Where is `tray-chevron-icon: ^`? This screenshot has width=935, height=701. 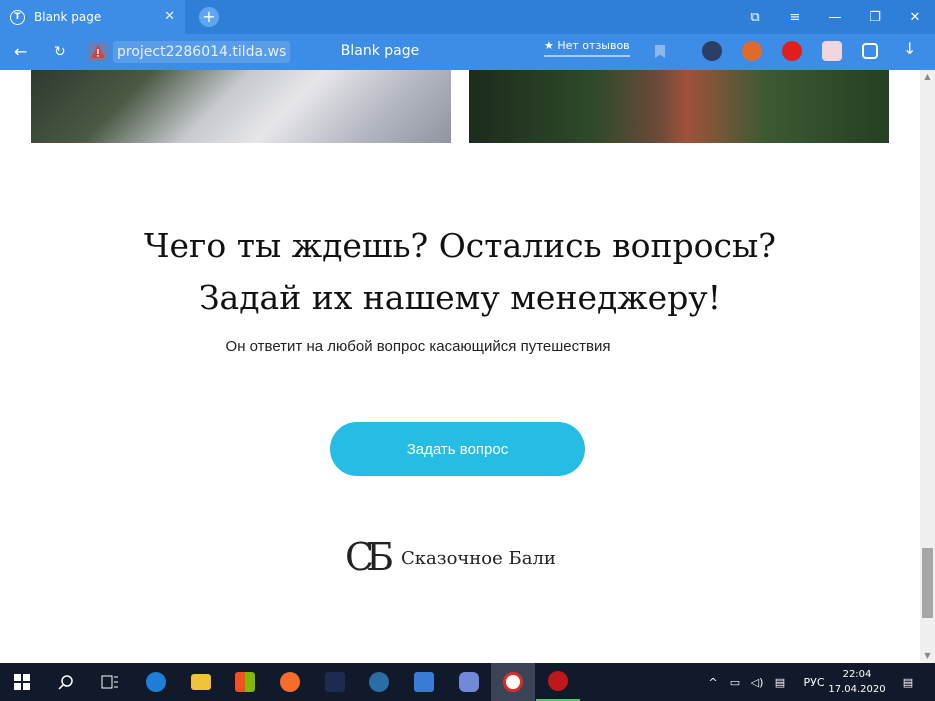 tray-chevron-icon: ^ is located at coordinates (713, 682).